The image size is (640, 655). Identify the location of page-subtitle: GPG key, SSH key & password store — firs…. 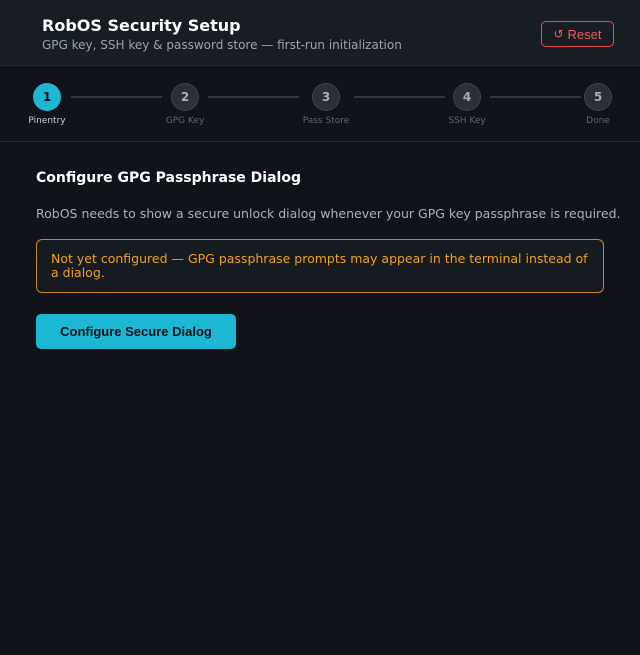
(222, 45).